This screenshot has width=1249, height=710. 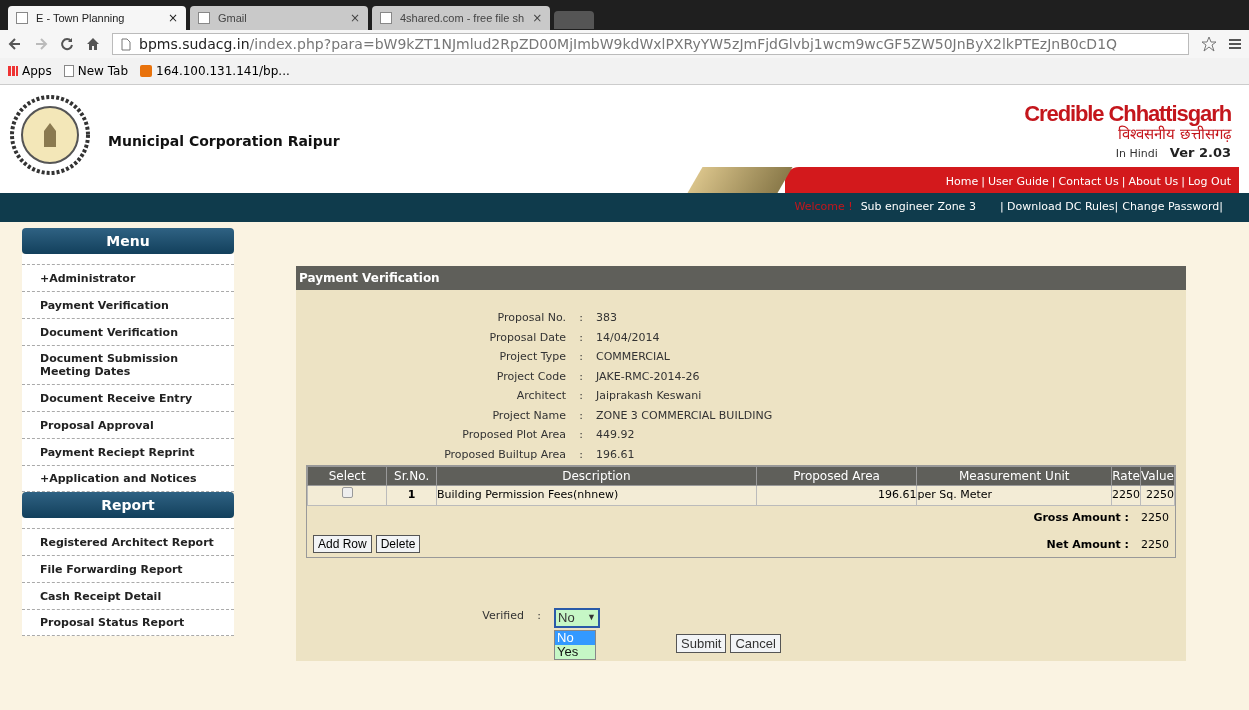 I want to click on row-action-button: Add Row, so click(x=342, y=544).